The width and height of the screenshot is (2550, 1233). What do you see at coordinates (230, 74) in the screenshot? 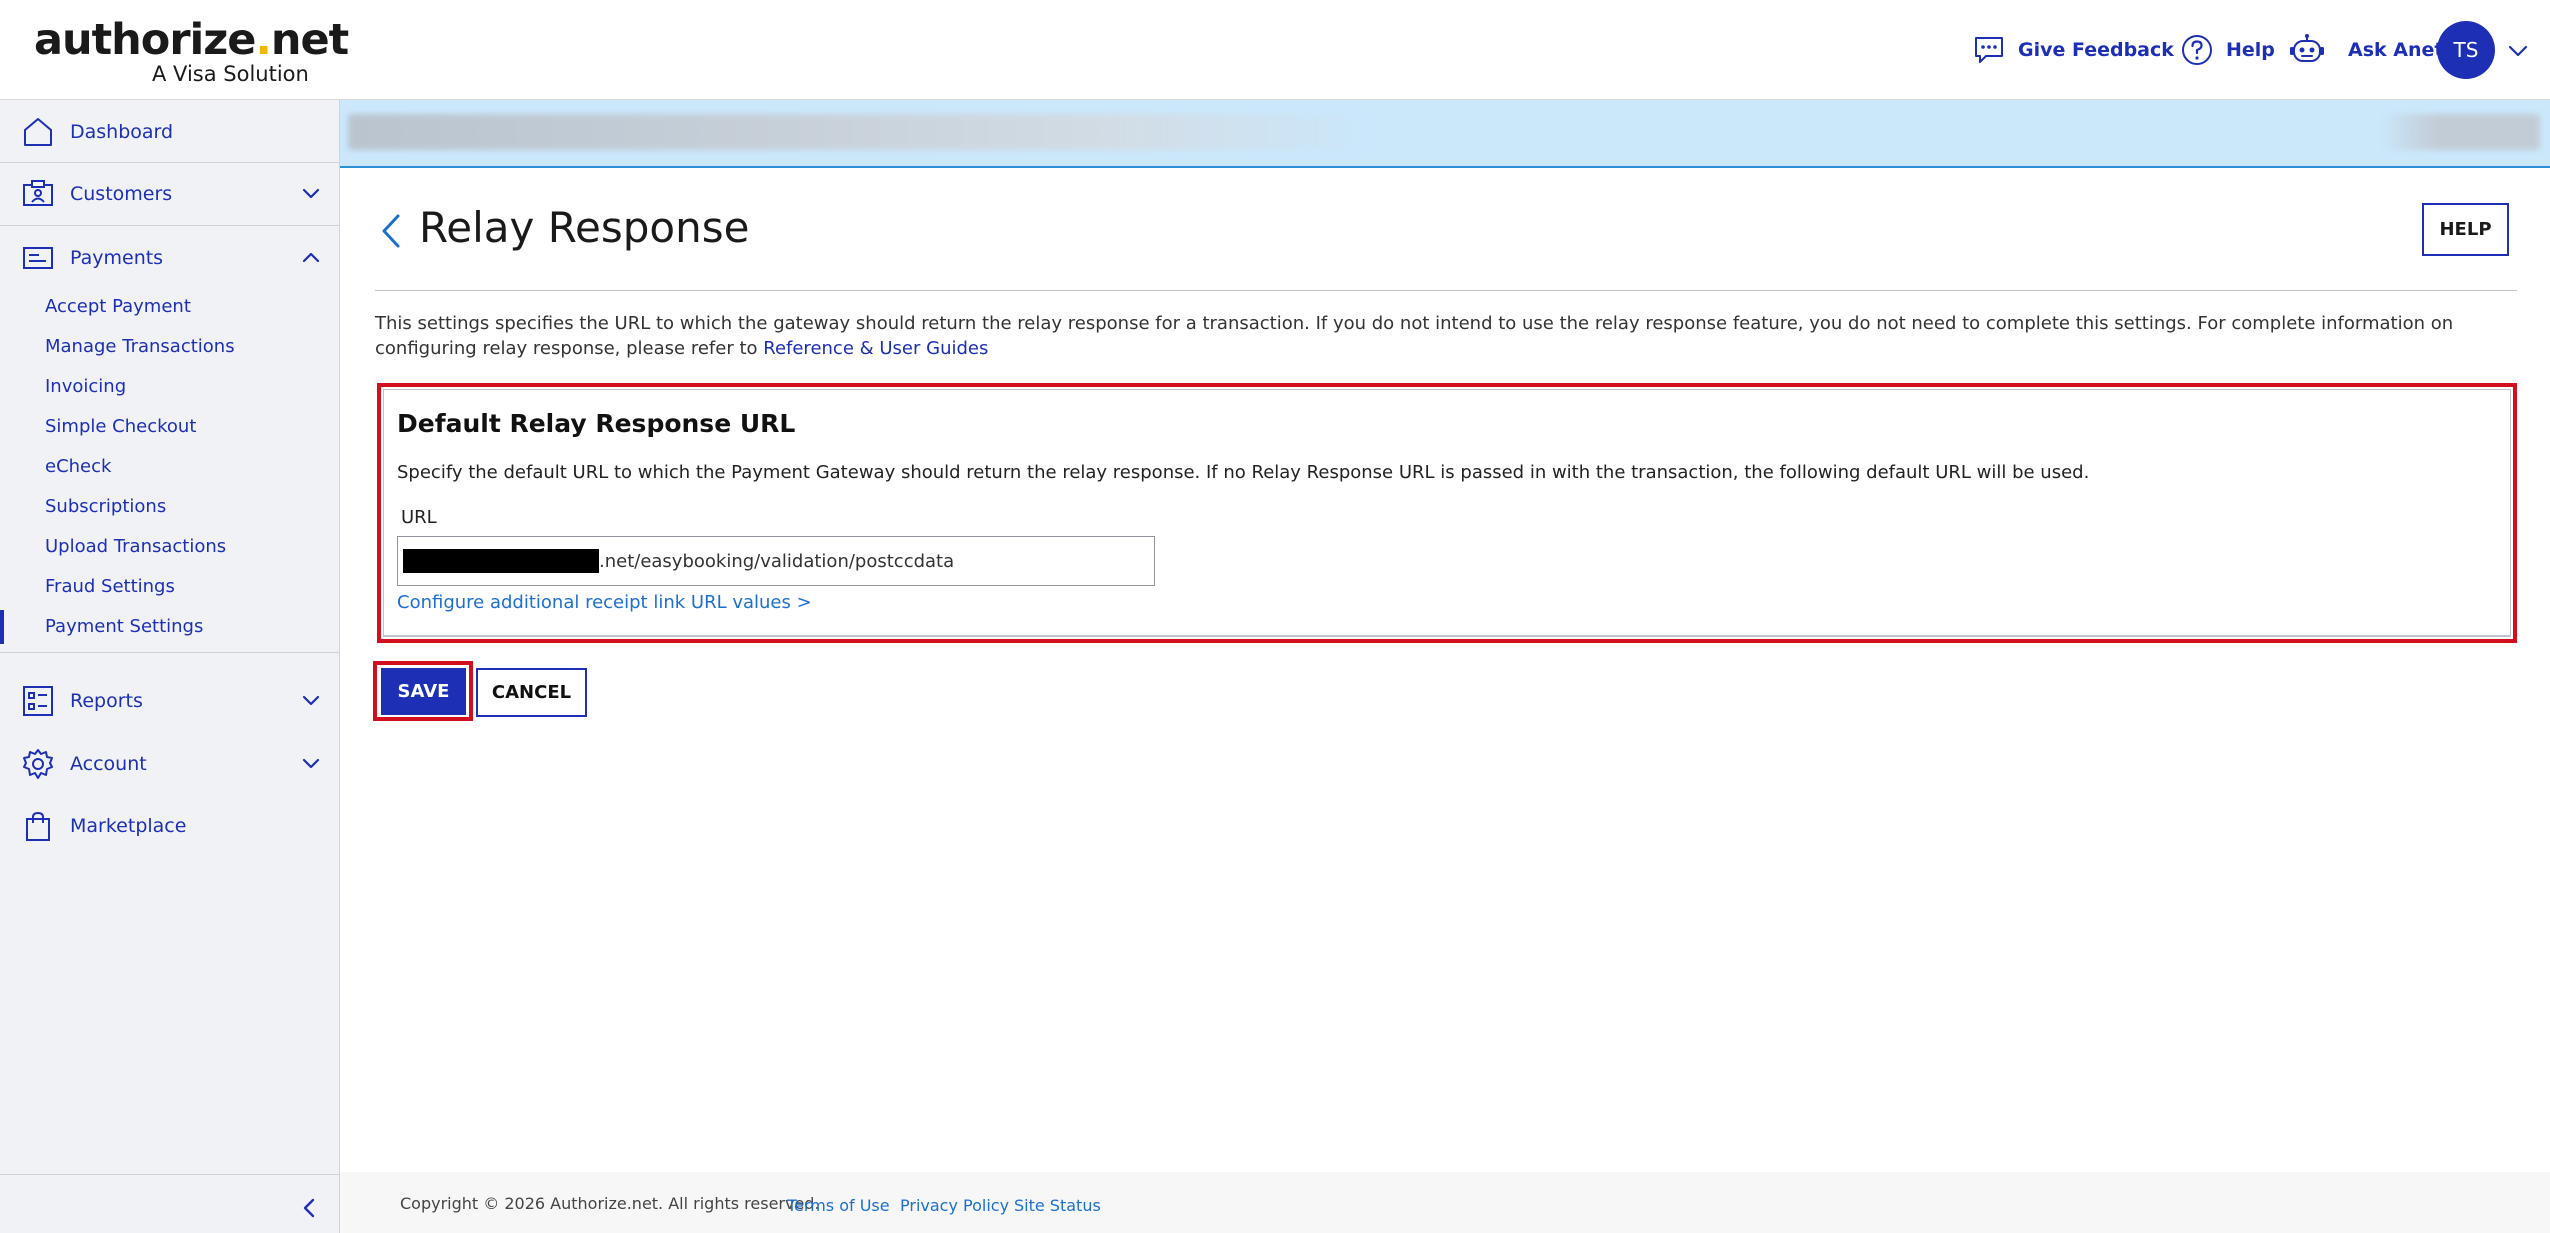
I see `logo-tagline: A Visa Solution` at bounding box center [230, 74].